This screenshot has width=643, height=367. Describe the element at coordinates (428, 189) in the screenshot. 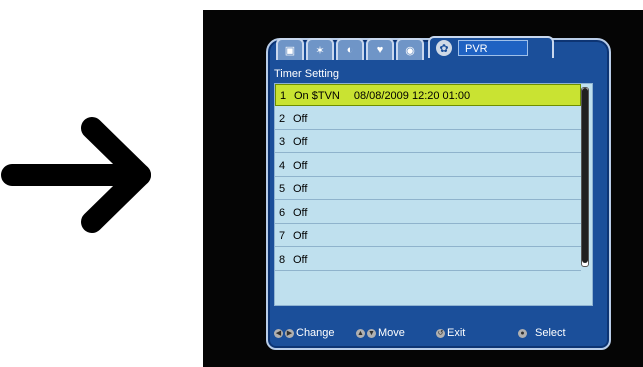

I see `timer-row: 5 Off` at that location.